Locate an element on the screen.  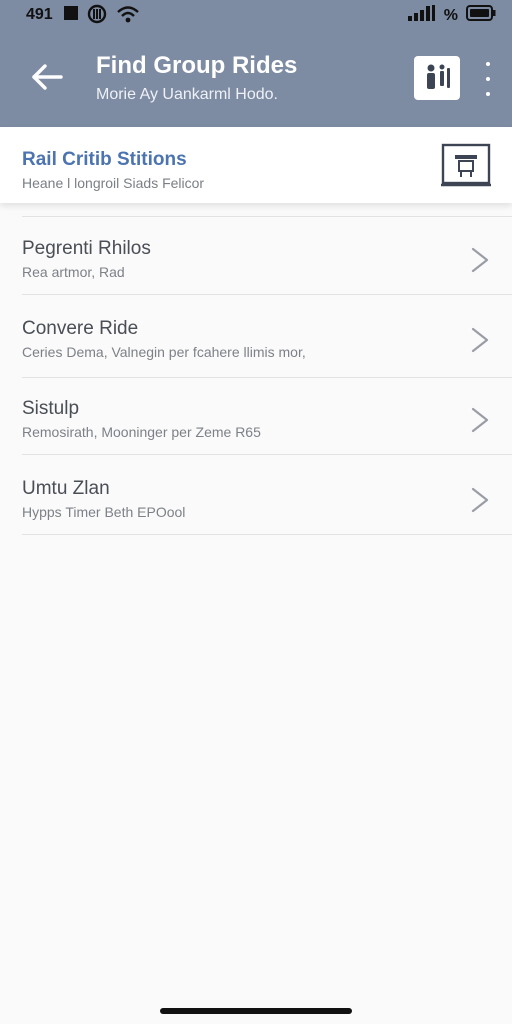
status-right: % is located at coordinates (451, 15).